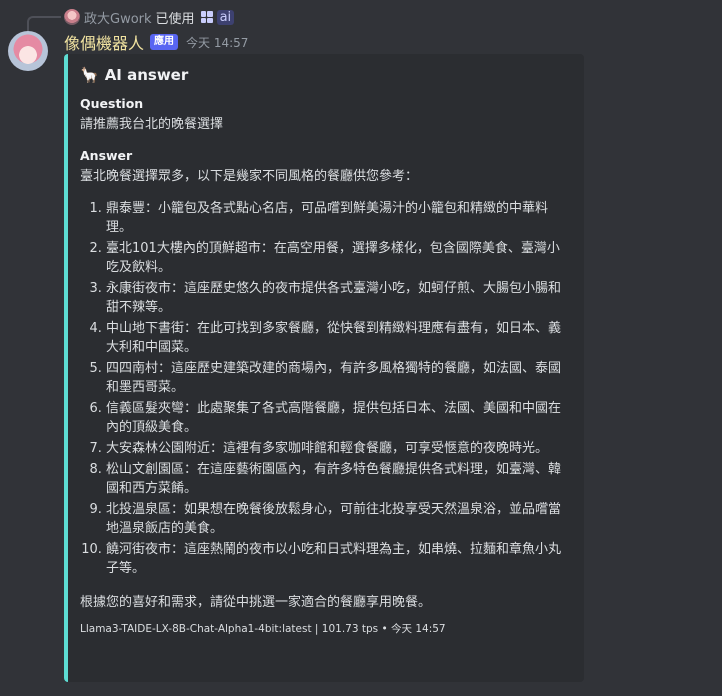  What do you see at coordinates (217, 42) in the screenshot?
I see `message-timestamp: 今天 14:57` at bounding box center [217, 42].